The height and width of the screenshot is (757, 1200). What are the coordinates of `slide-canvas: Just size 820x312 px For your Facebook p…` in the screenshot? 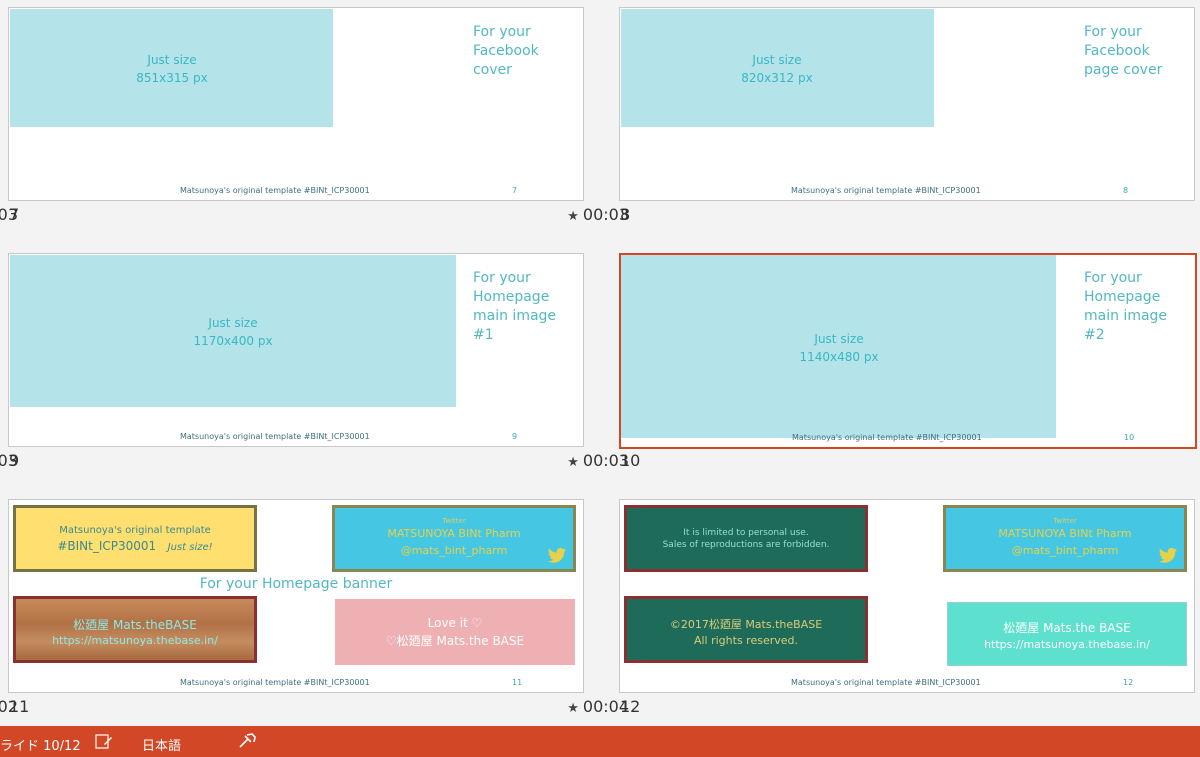 It's located at (907, 104).